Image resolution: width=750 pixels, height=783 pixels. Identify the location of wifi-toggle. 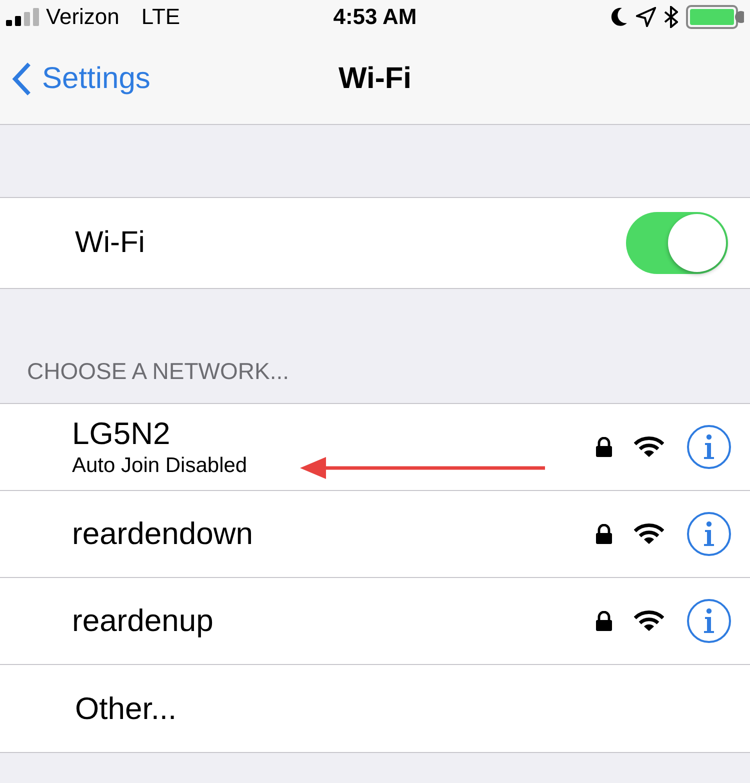
(677, 243).